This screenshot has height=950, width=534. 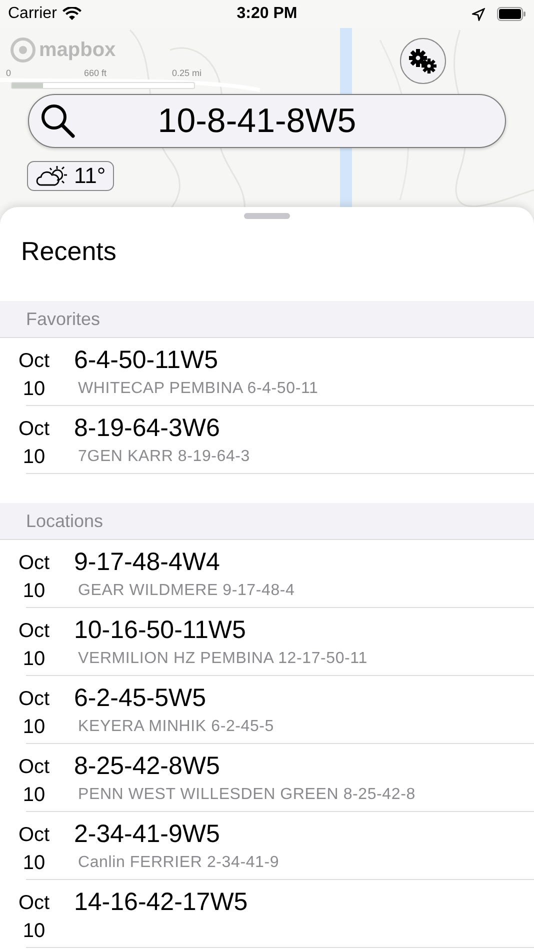 What do you see at coordinates (186, 591) in the screenshot?
I see `location-subtitle: GEAR WILDMERE 9-17-48-4` at bounding box center [186, 591].